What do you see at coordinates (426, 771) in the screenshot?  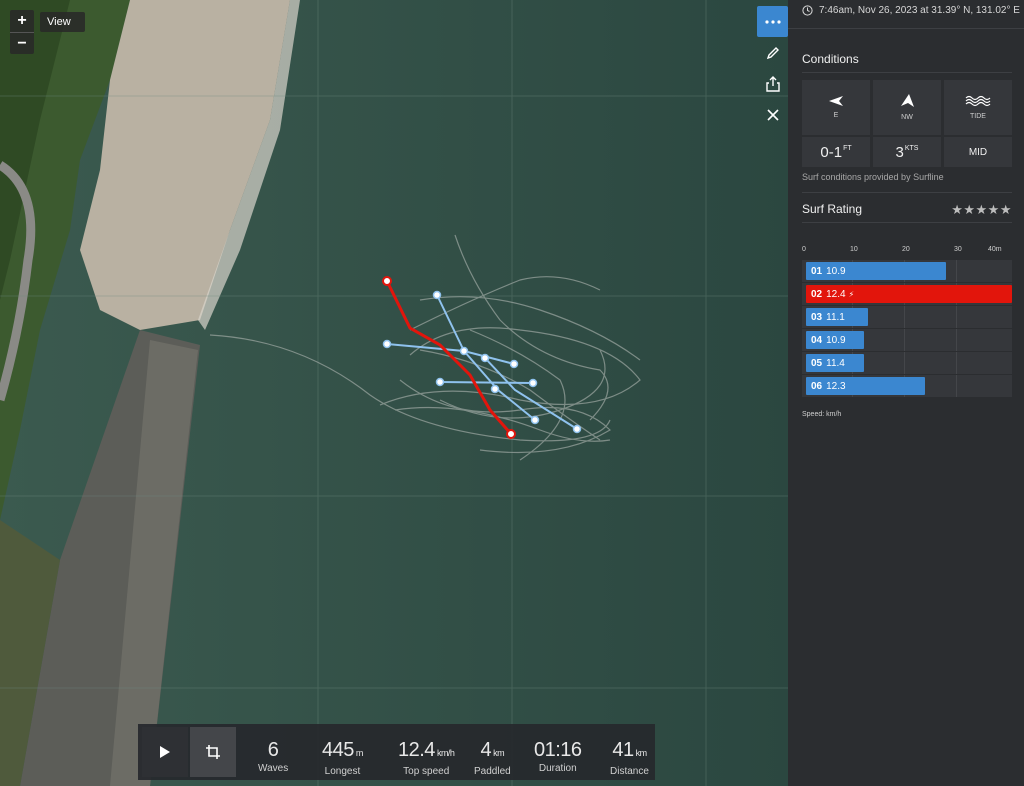 I see `stat-top-speed-label: Top speed` at bounding box center [426, 771].